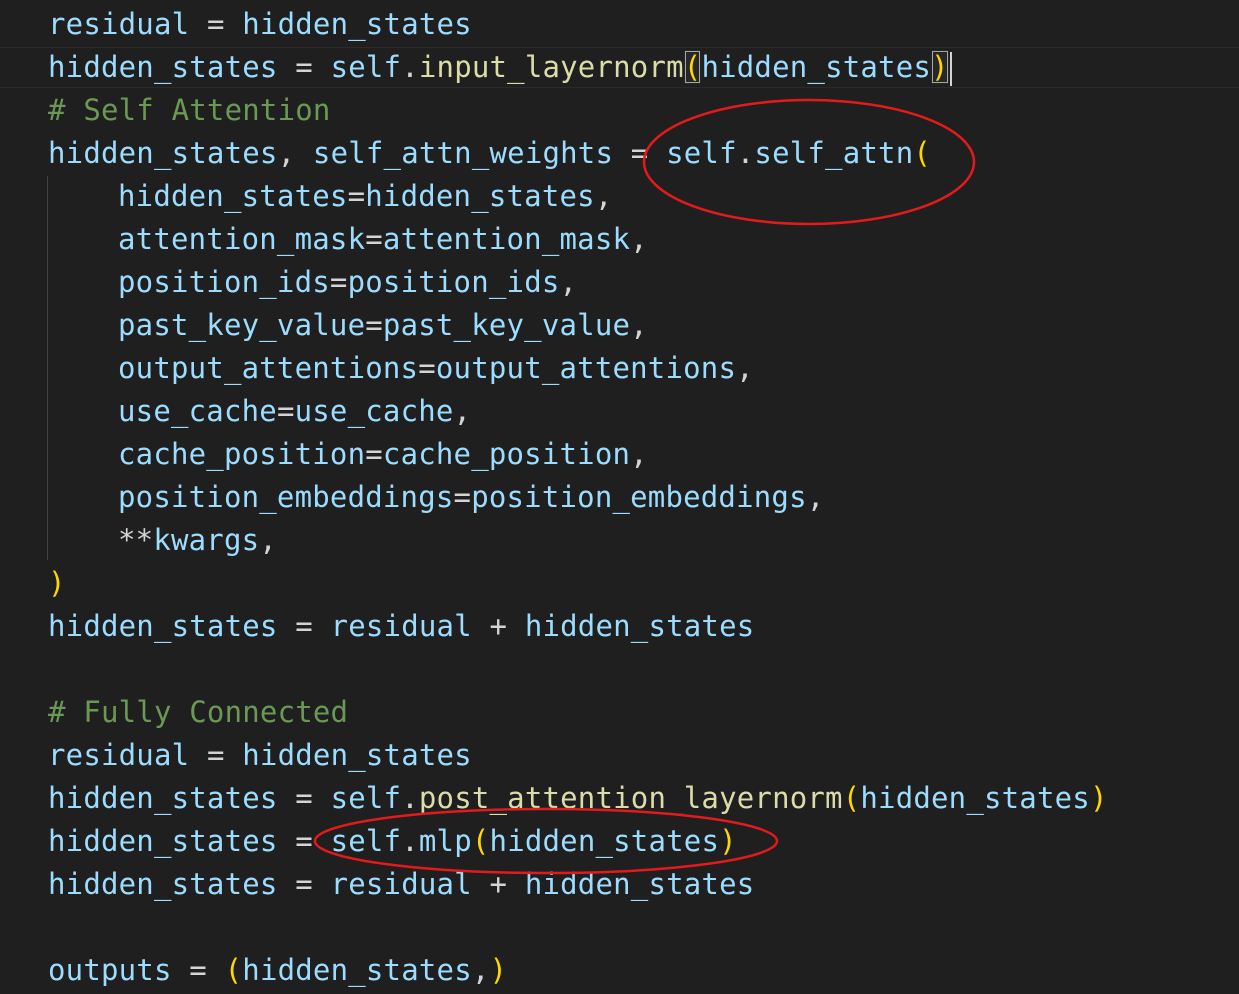  I want to click on code-line: position_embeddings=position_embeddings,, so click(578, 497).